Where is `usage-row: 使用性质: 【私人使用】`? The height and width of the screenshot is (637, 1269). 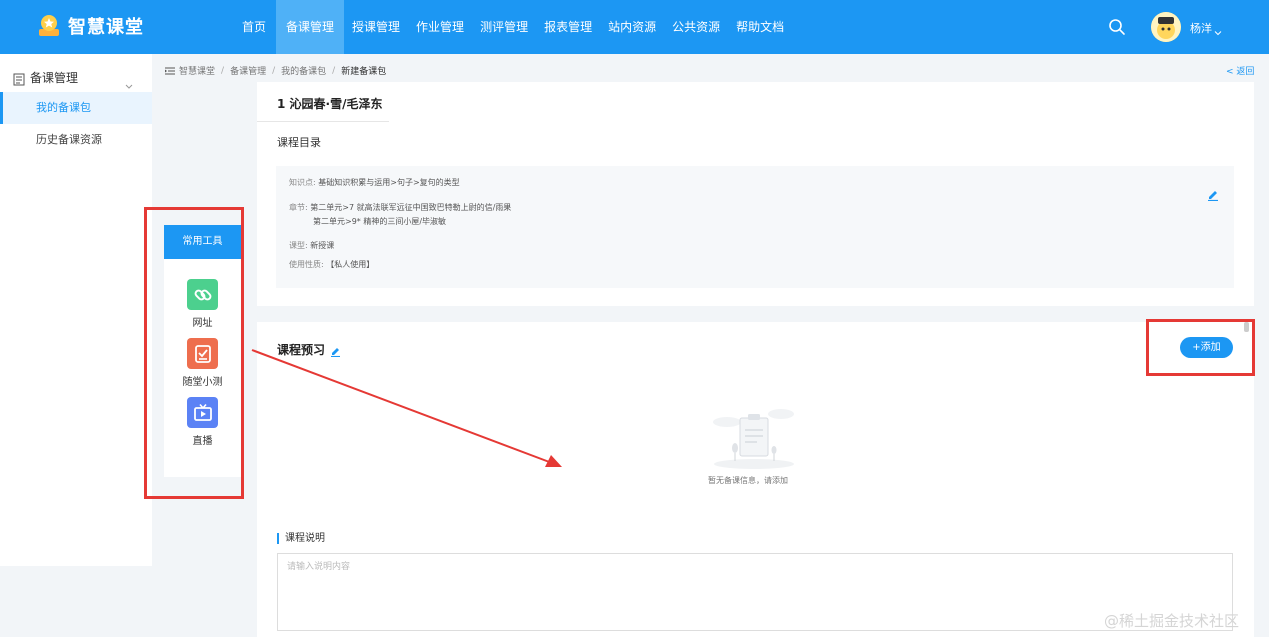 usage-row: 使用性质: 【私人使用】 is located at coordinates (331, 264).